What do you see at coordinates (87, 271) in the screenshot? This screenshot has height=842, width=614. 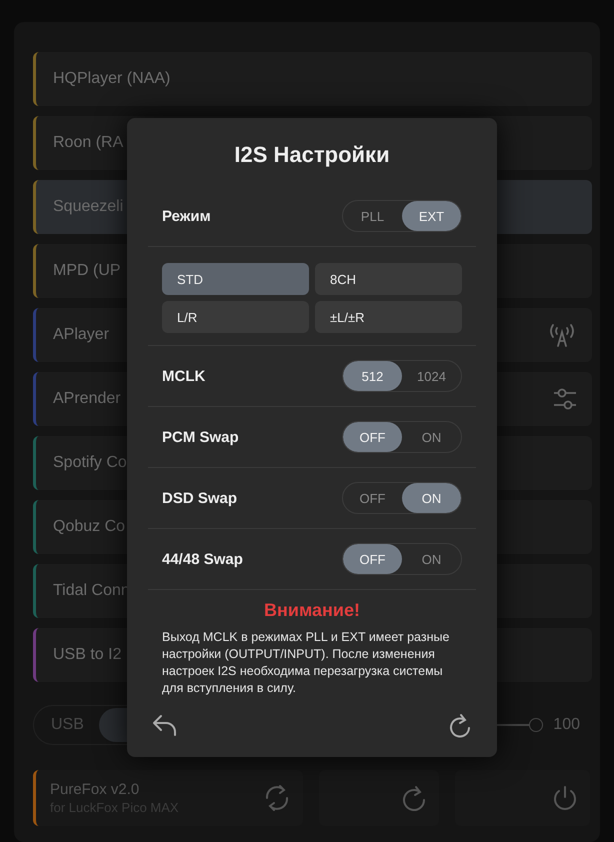 I see `service-name: MPD (UP` at bounding box center [87, 271].